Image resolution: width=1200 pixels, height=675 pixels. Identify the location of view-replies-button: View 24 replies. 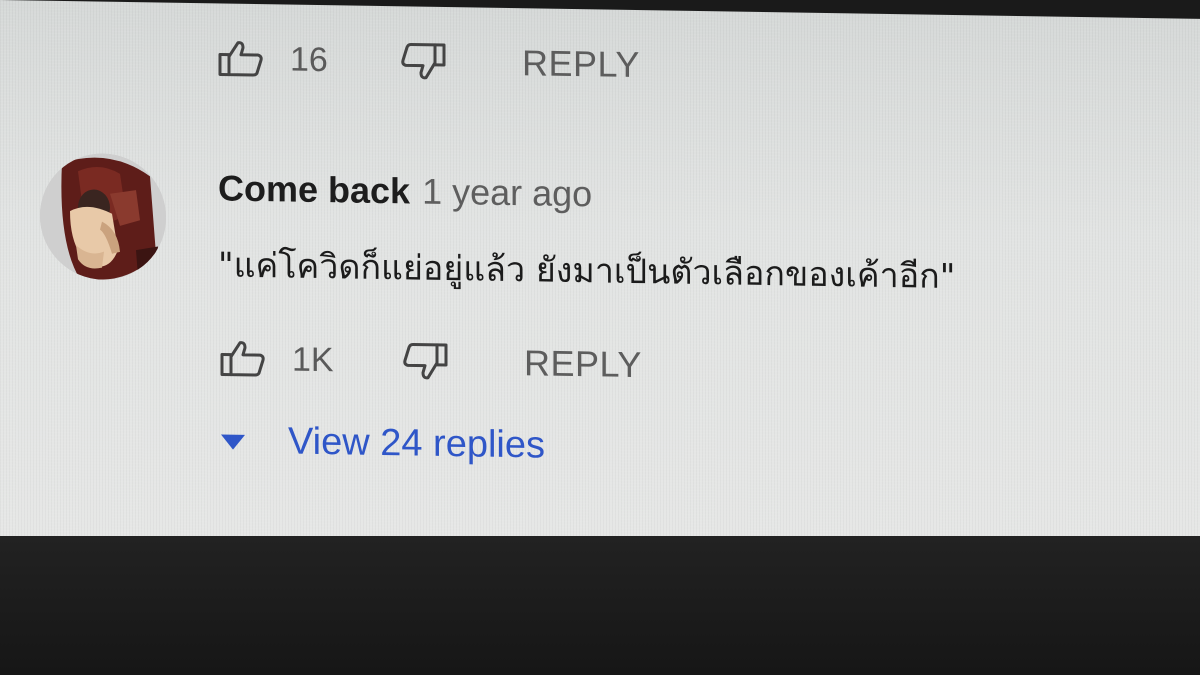
(382, 443).